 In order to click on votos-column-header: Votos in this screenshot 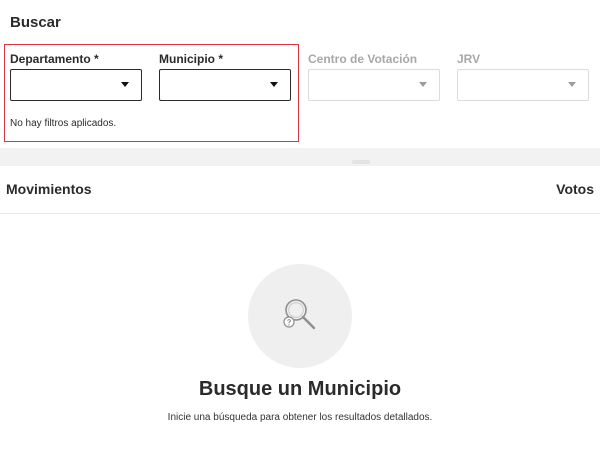, I will do `click(575, 189)`.